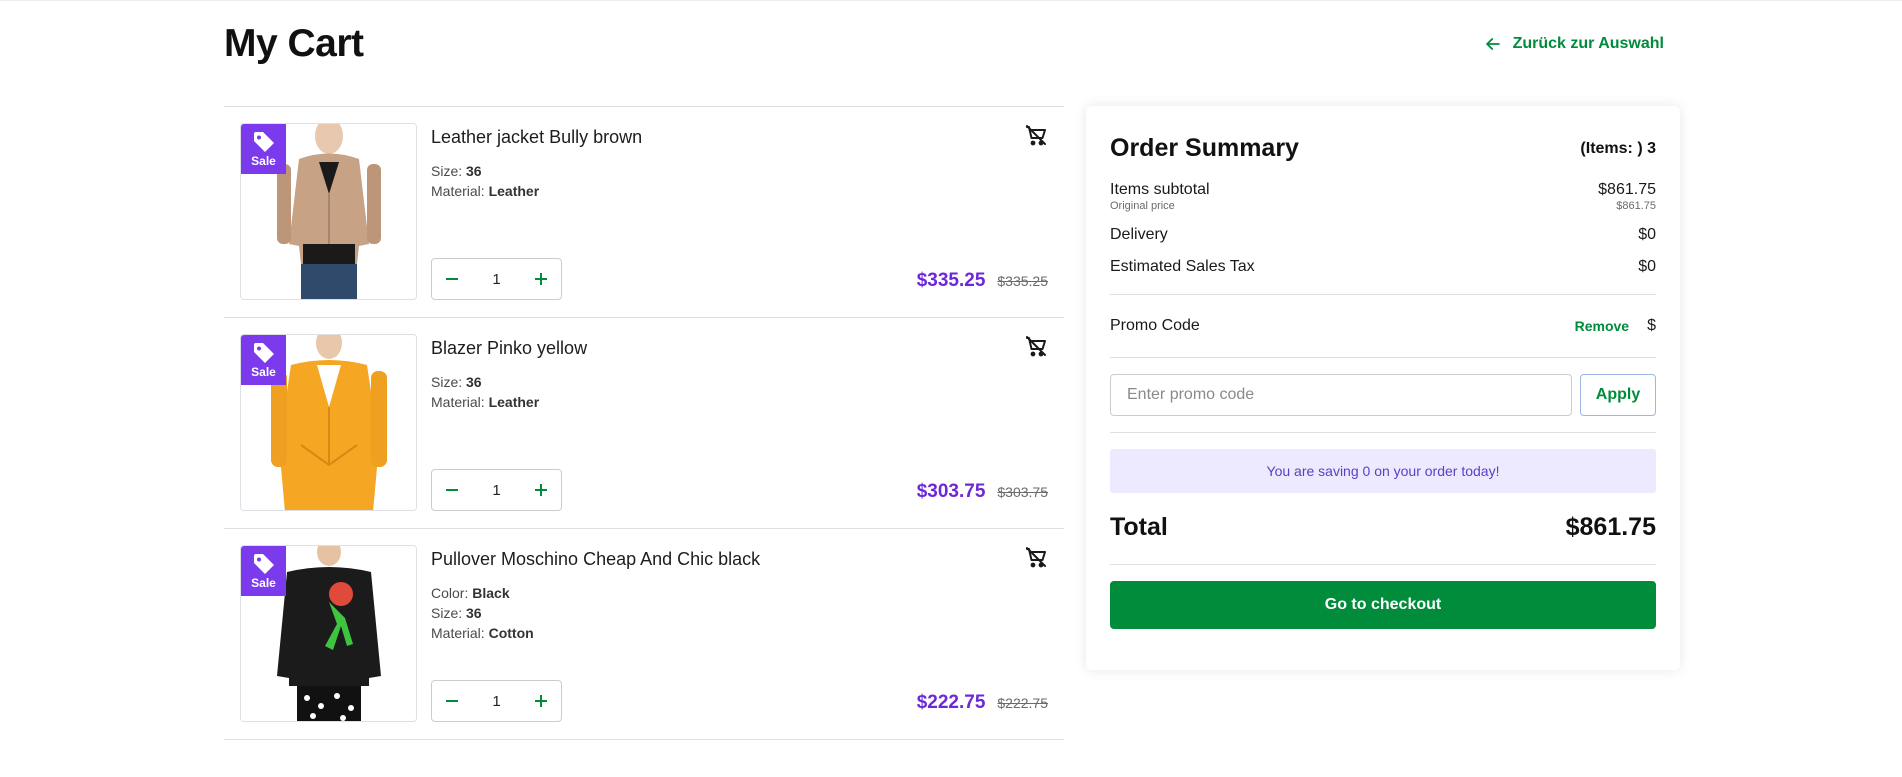  Describe the element at coordinates (595, 559) in the screenshot. I see `product-name: Pullover Moschino Cheap And Chic black` at that location.